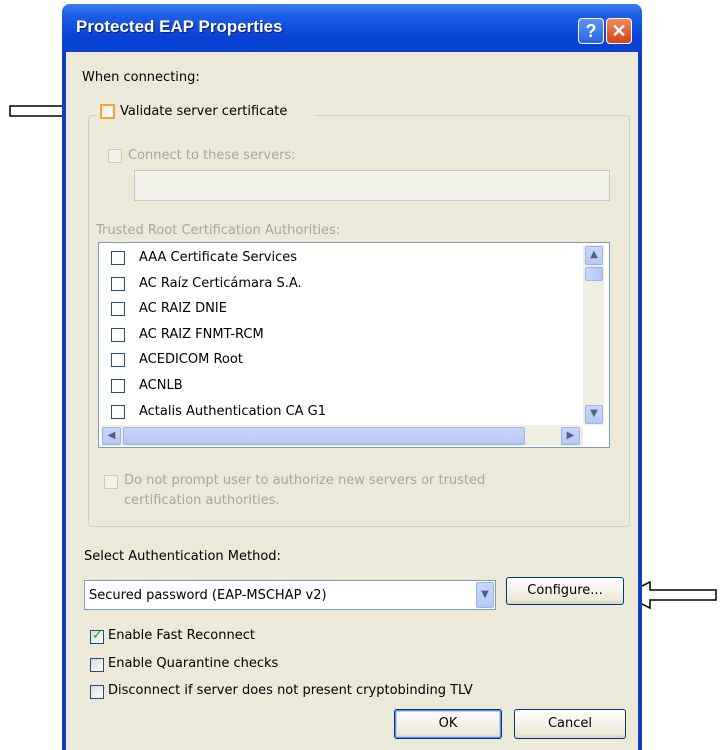  What do you see at coordinates (339, 335) in the screenshot?
I see `list-item: AC RAIZ FNMT-RCM` at bounding box center [339, 335].